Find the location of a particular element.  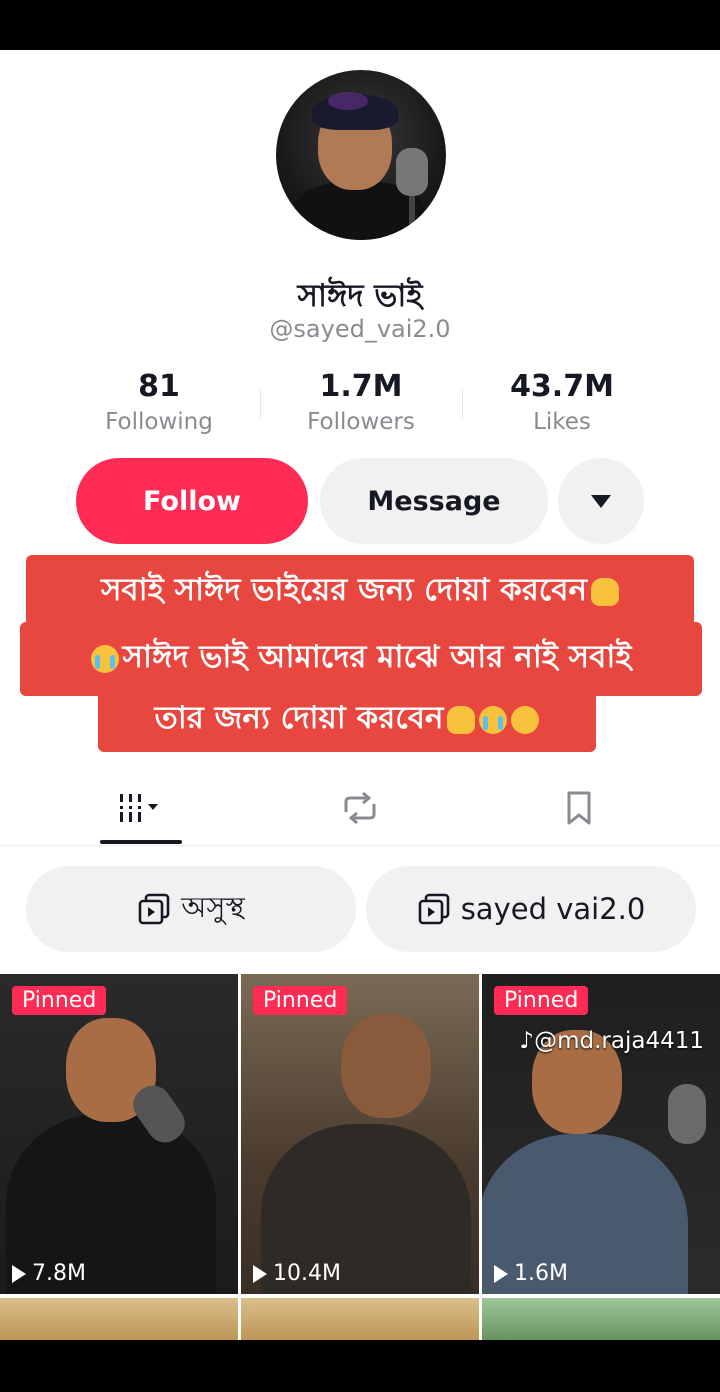

playlist-button-2: sayed vai2.0 is located at coordinates (531, 909).